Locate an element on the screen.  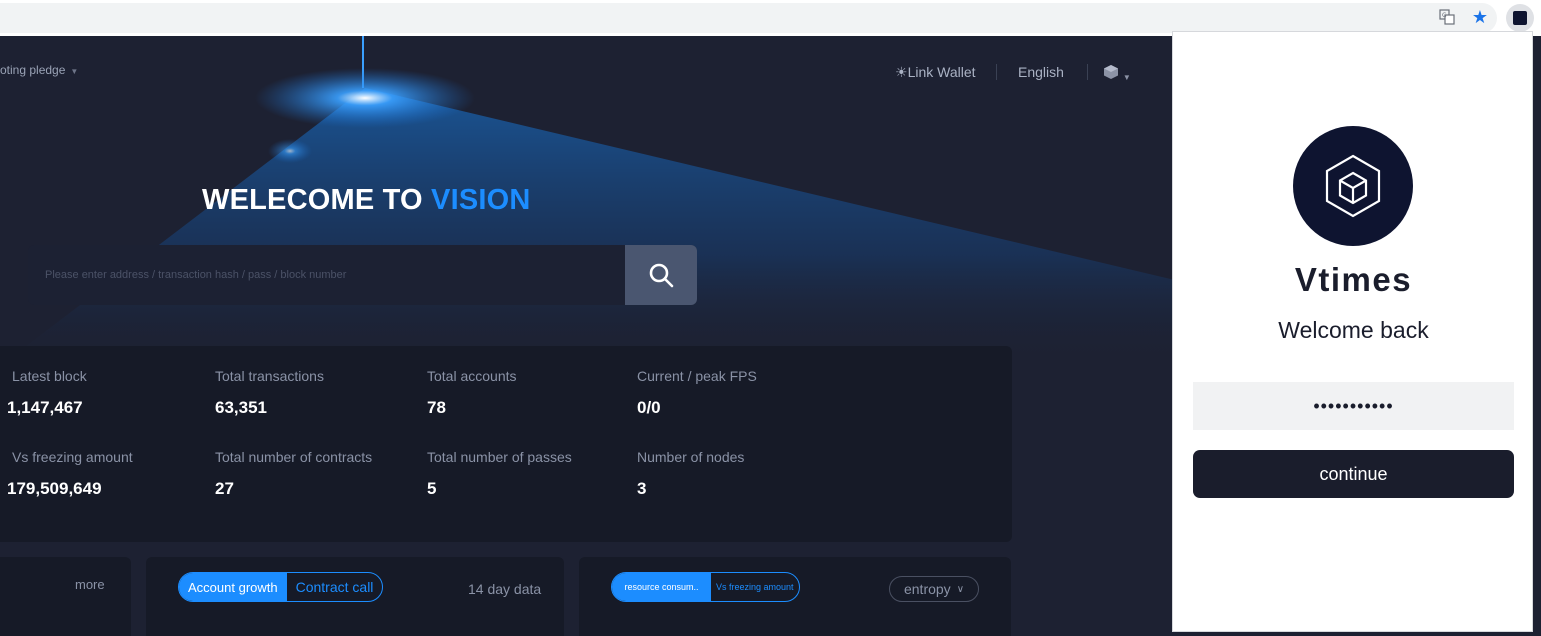
days-label: 14 day data is located at coordinates (505, 589).